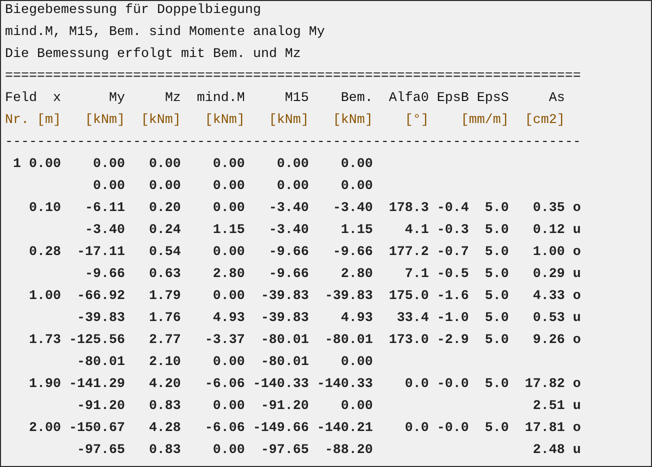 The width and height of the screenshot is (652, 467). I want to click on table-cell-text: 7.1, so click(416, 275).